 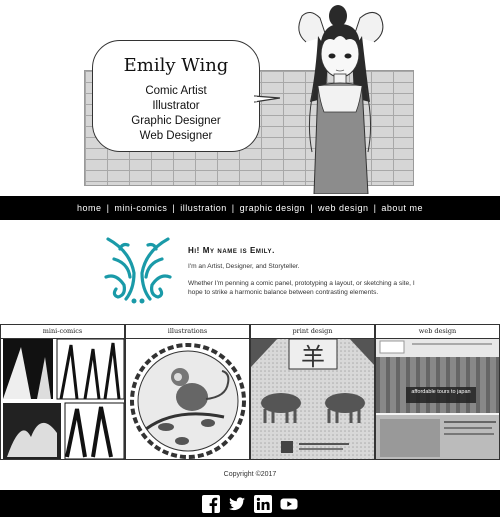 What do you see at coordinates (187, 332) in the screenshot?
I see `tile-label: illustrations` at bounding box center [187, 332].